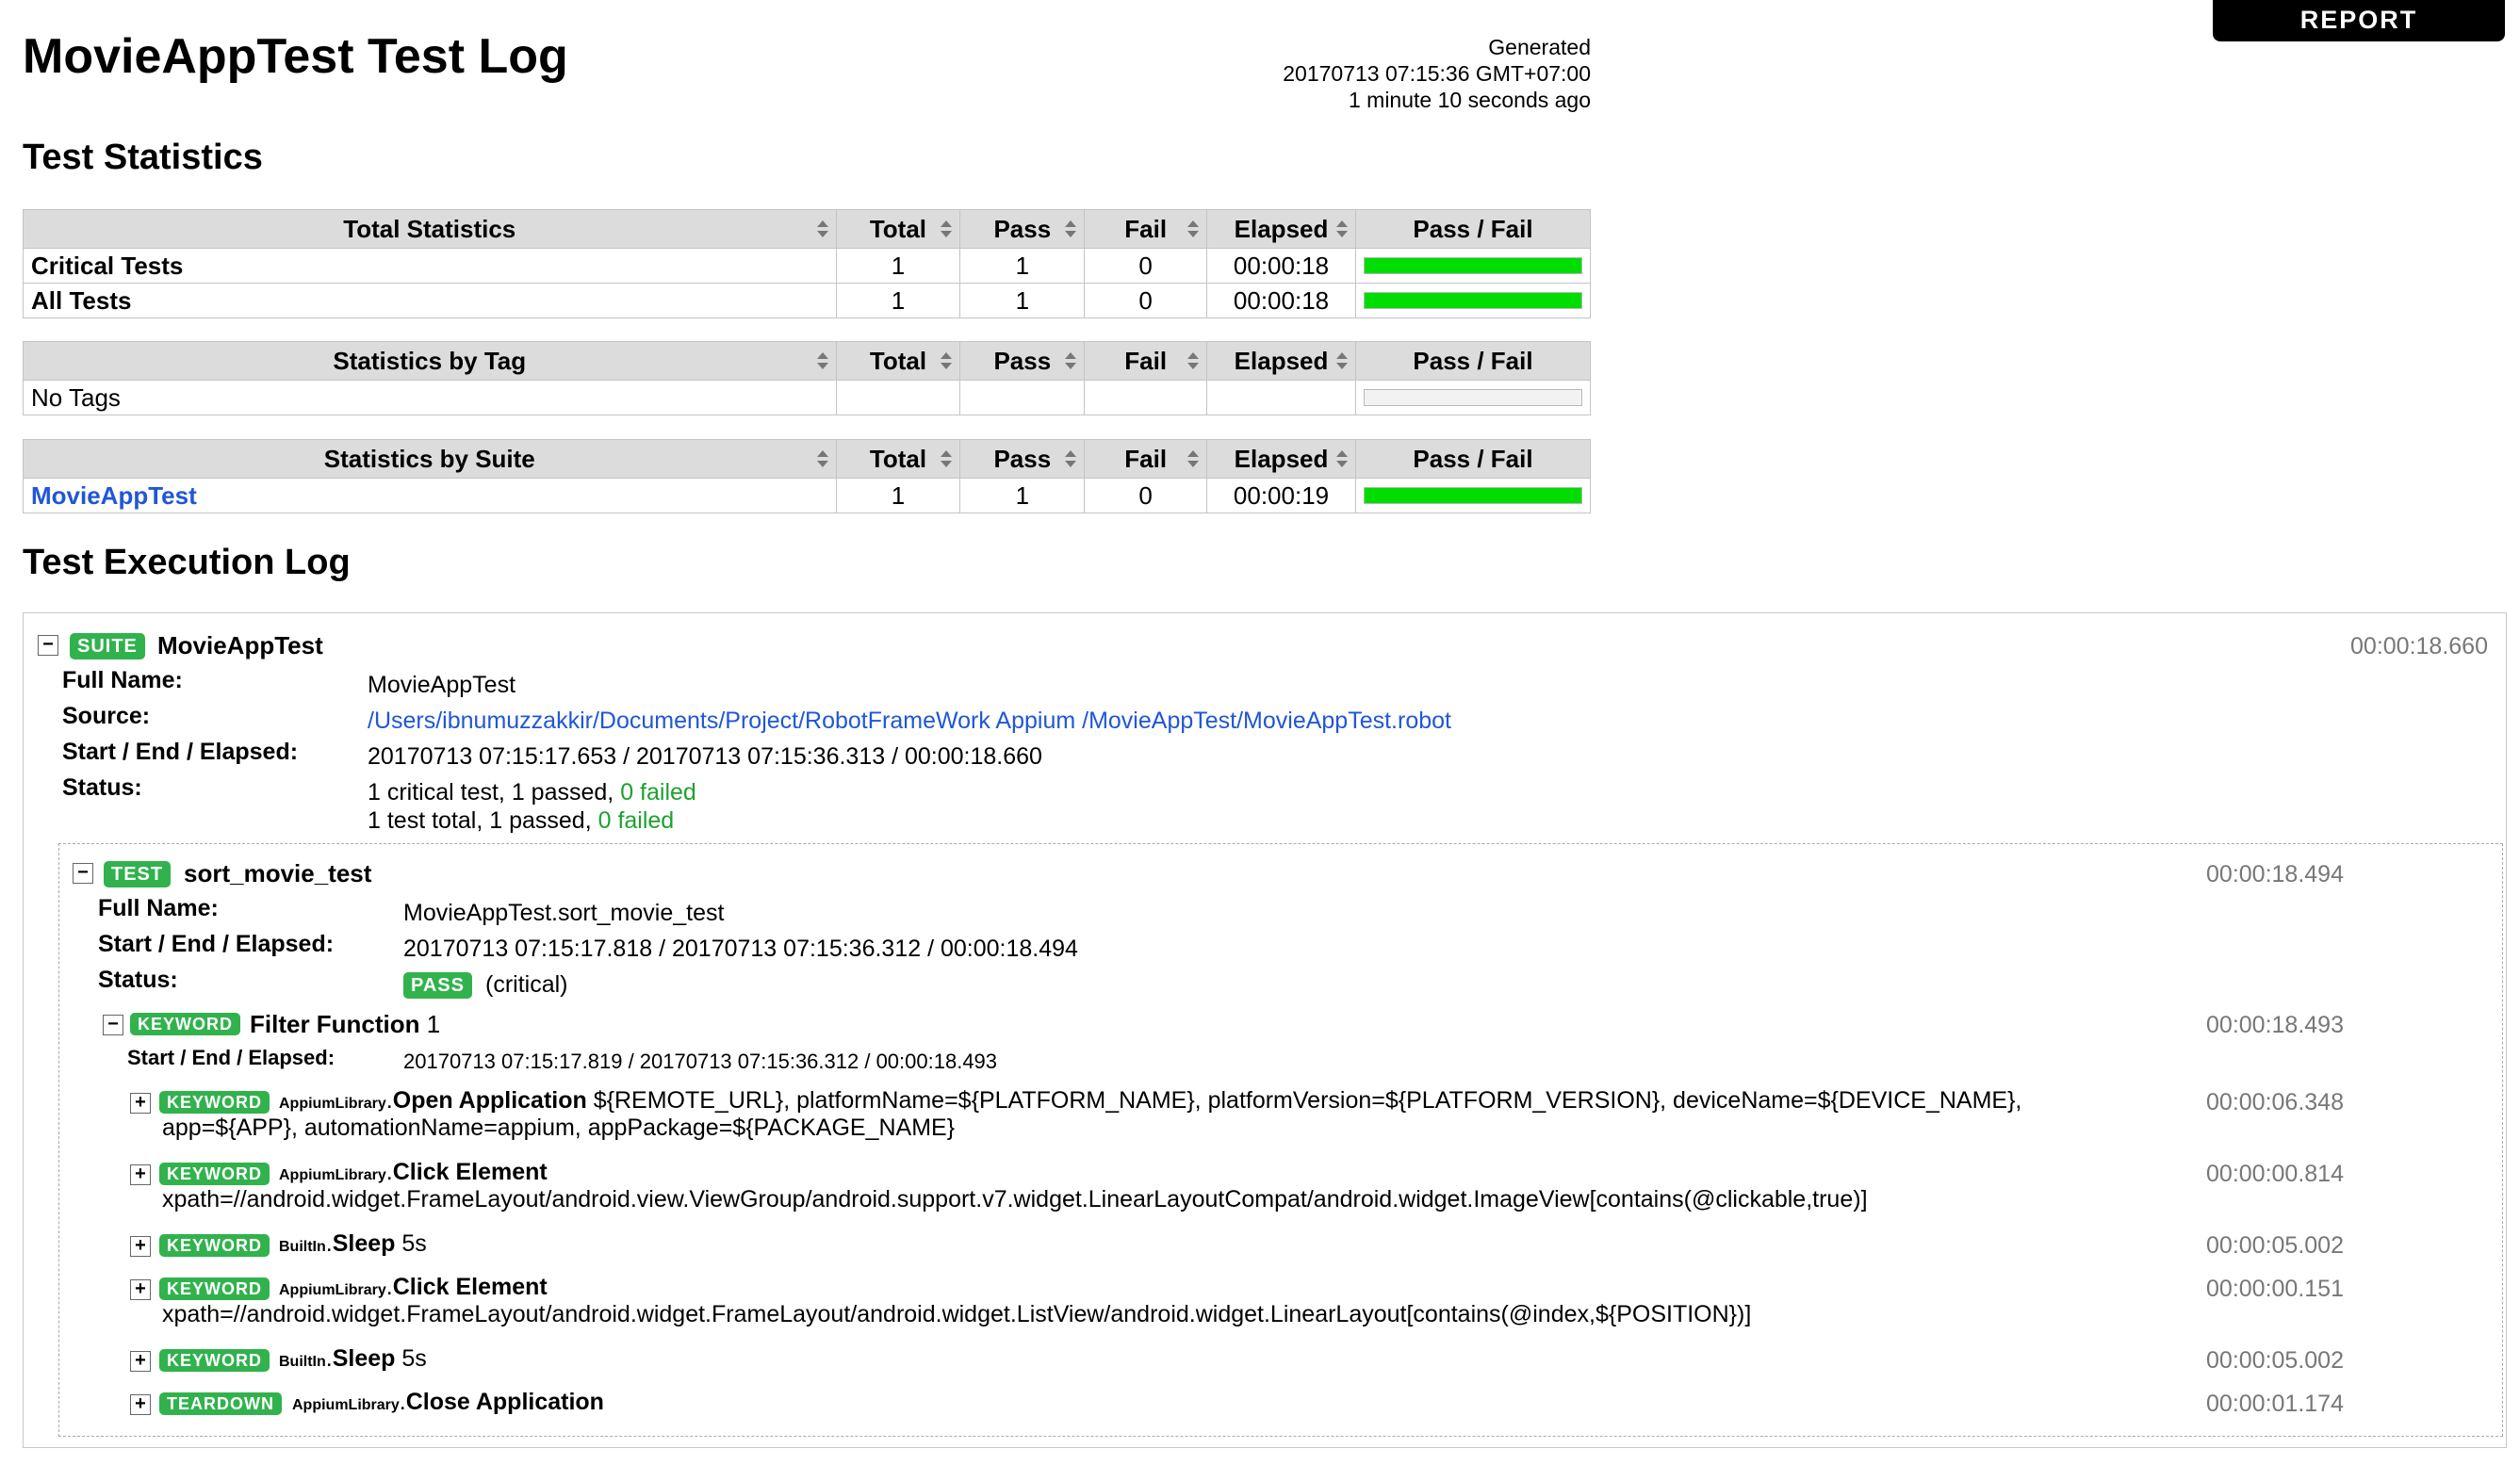  What do you see at coordinates (277, 873) in the screenshot?
I see `test-name: sort_movie_test` at bounding box center [277, 873].